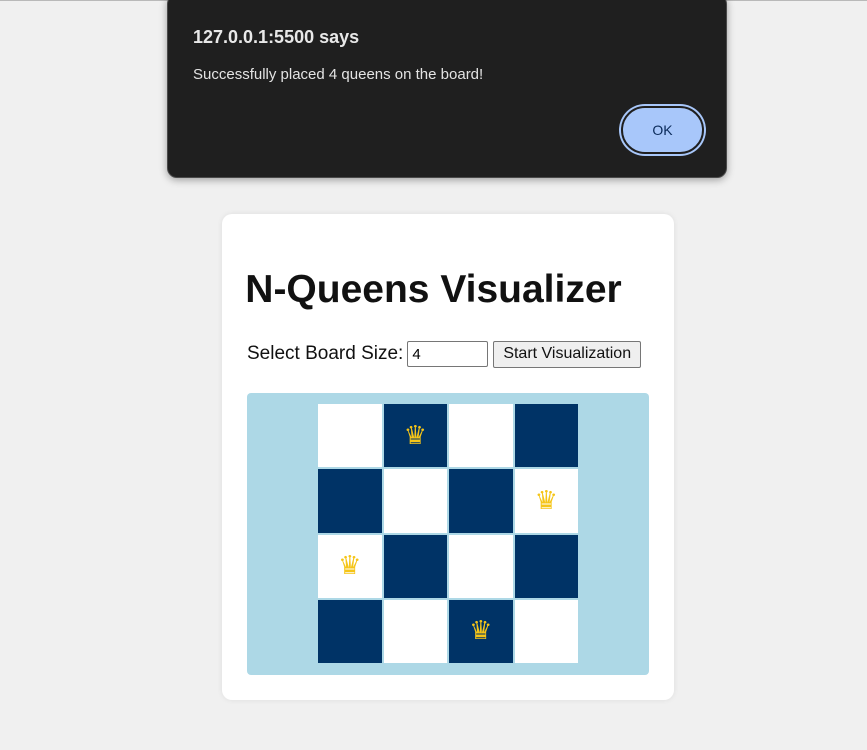  I want to click on start-visualization-button: Start Visualization, so click(567, 354).